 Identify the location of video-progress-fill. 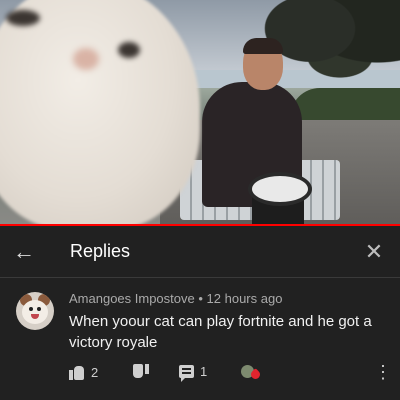
(200, 225).